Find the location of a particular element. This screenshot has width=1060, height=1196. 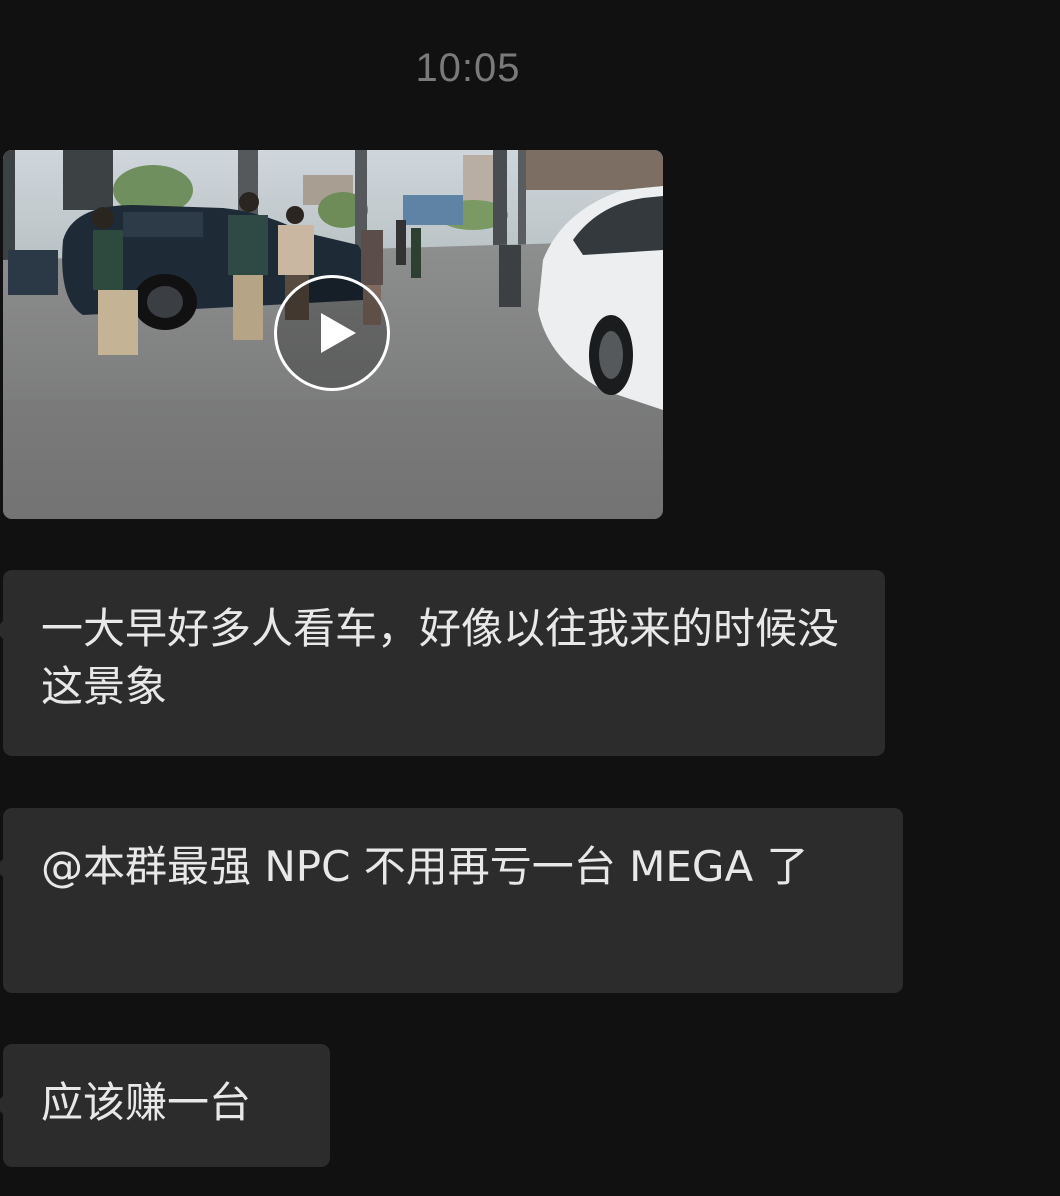

play-button is located at coordinates (332, 333).